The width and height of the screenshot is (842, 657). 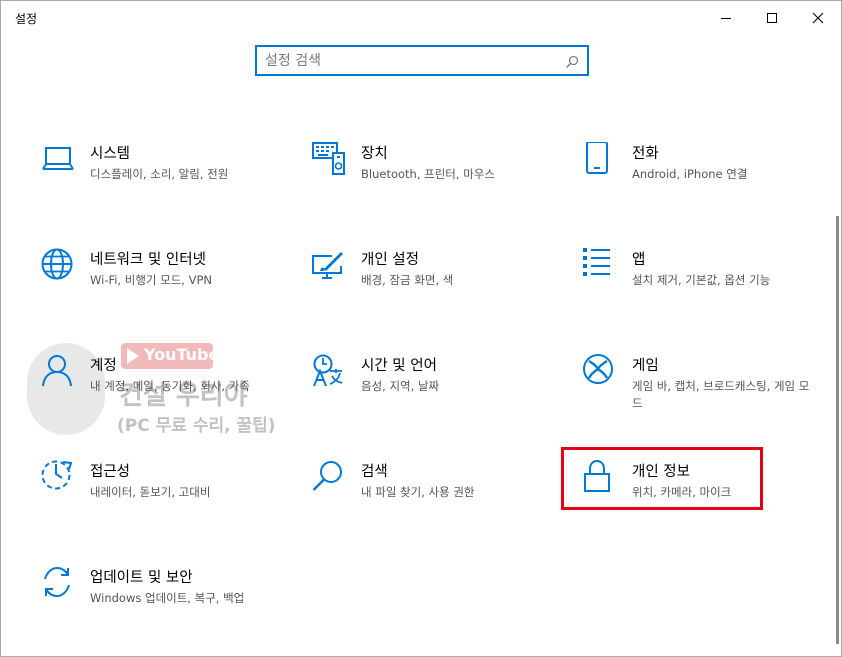 I want to click on category-gaming: 게임 게임 바, 캡처, 브로드캐스팅, 게임 모드, so click(x=708, y=389).